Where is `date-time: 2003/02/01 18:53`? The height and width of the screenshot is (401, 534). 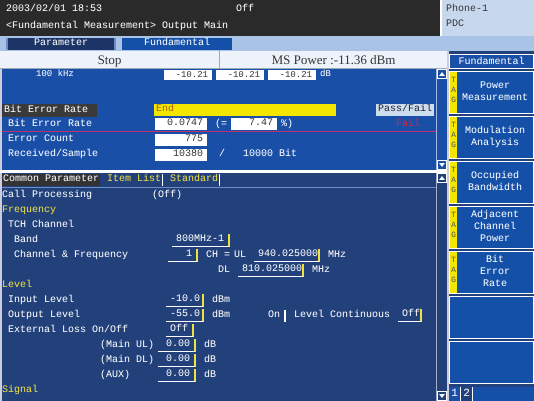 date-time: 2003/02/01 18:53 is located at coordinates (55, 9).